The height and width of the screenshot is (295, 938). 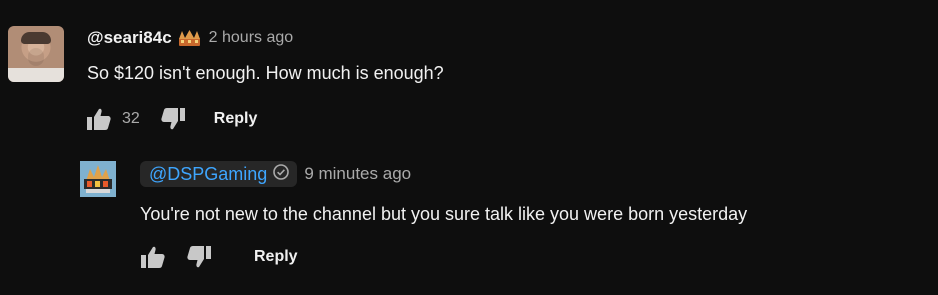 What do you see at coordinates (36, 75) in the screenshot?
I see `avatar-shirt` at bounding box center [36, 75].